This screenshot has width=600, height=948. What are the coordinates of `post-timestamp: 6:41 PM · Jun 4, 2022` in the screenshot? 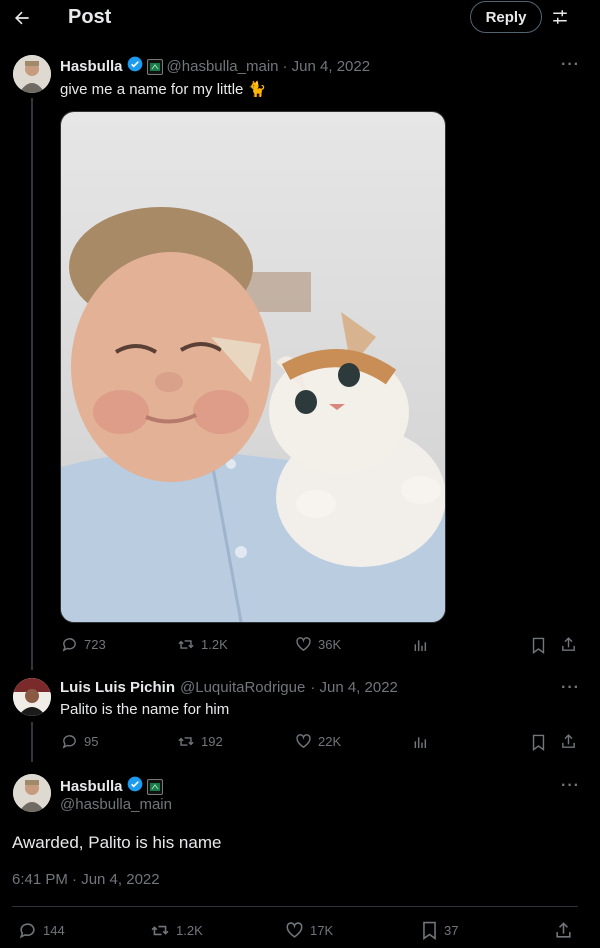 It's located at (86, 879).